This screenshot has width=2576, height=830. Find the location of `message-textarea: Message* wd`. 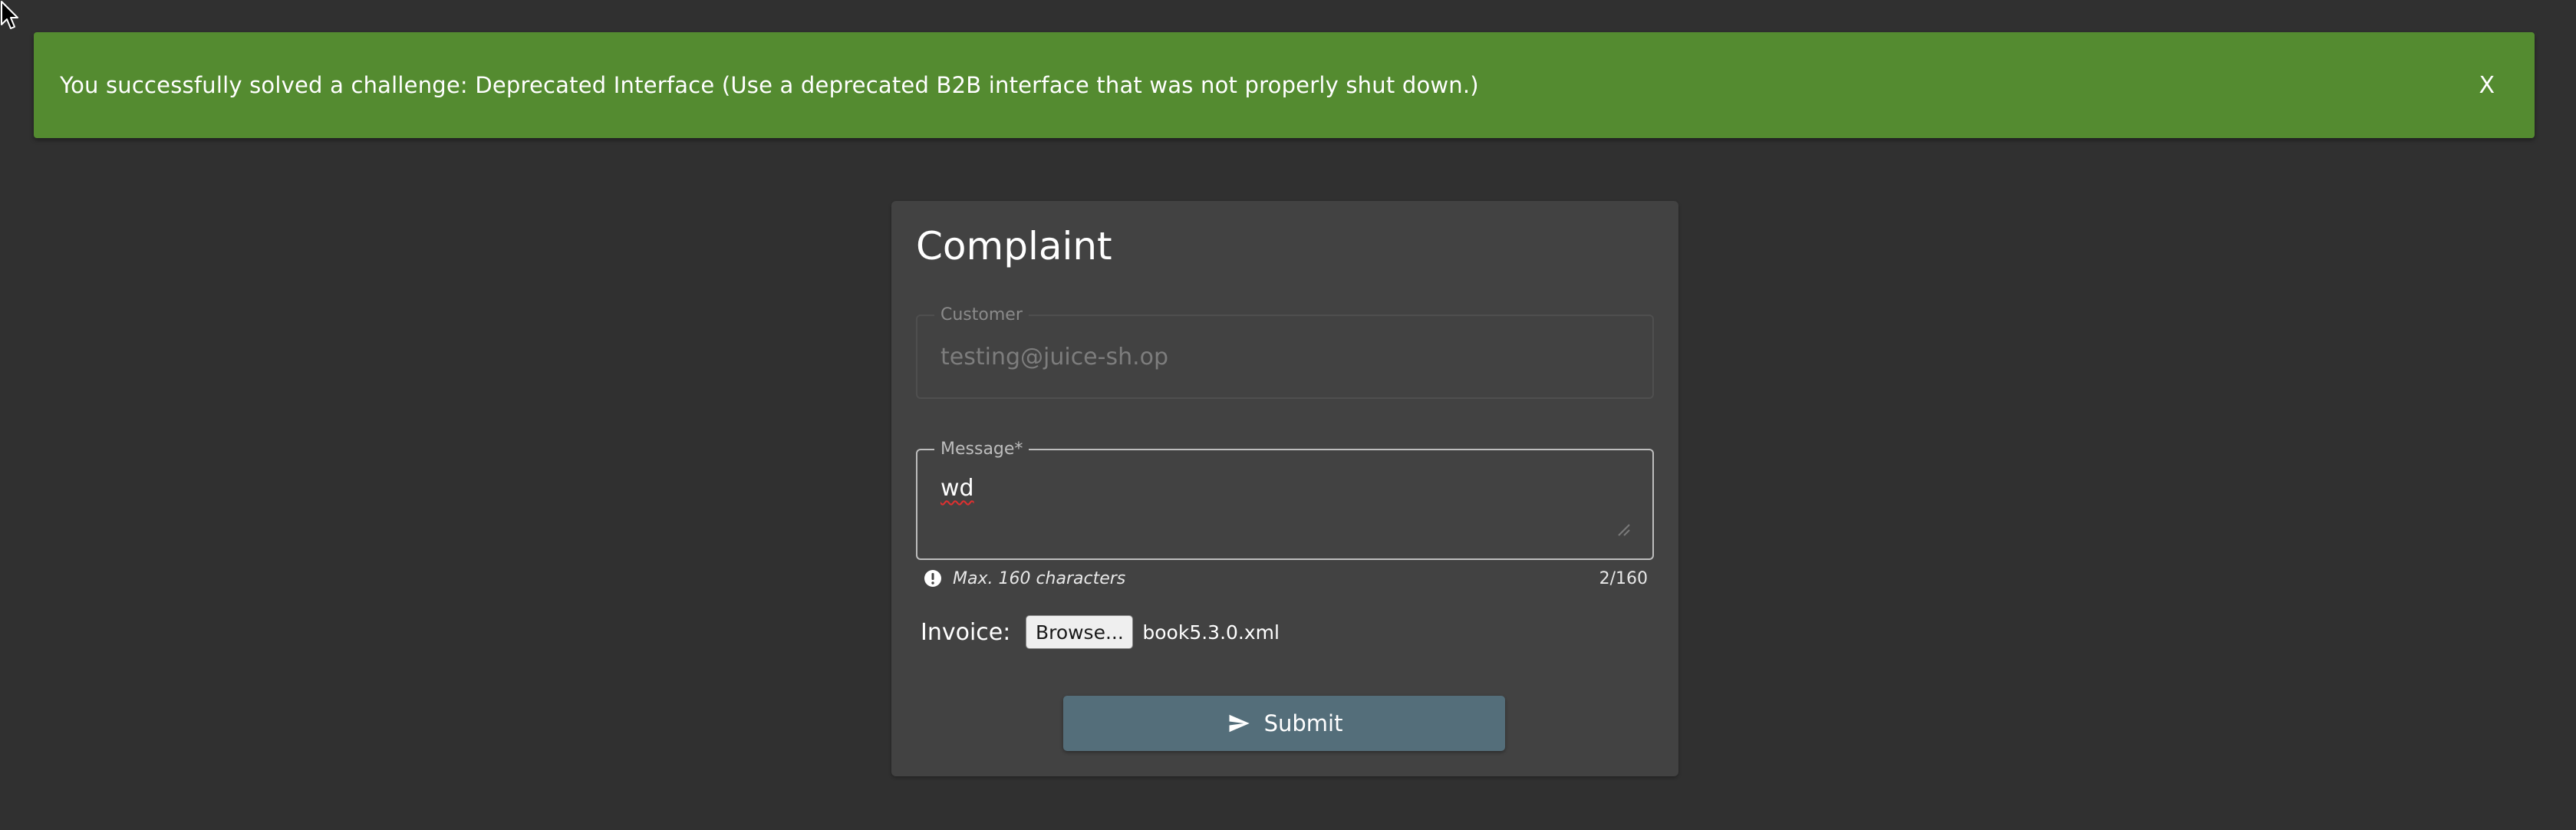

message-textarea: Message* wd is located at coordinates (1285, 500).